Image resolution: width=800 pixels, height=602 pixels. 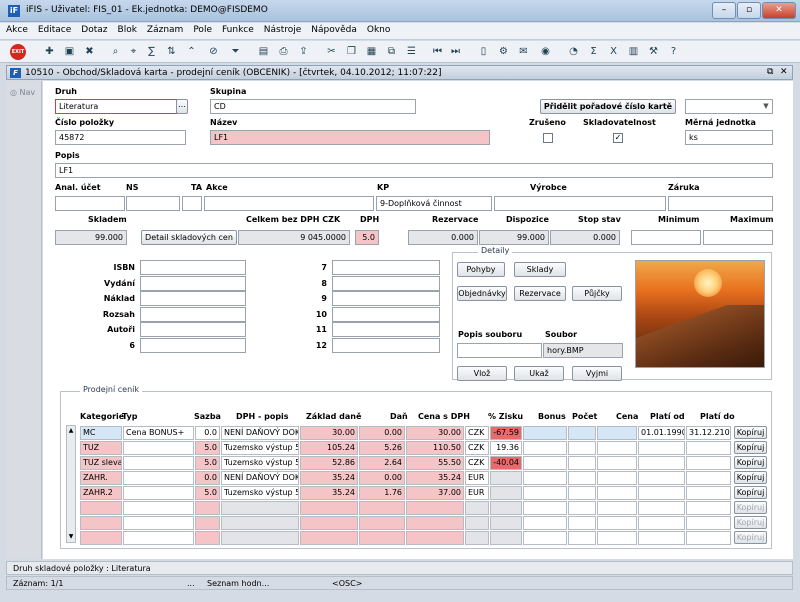 What do you see at coordinates (545, 51) in the screenshot?
I see `eye-icon: ◉` at bounding box center [545, 51].